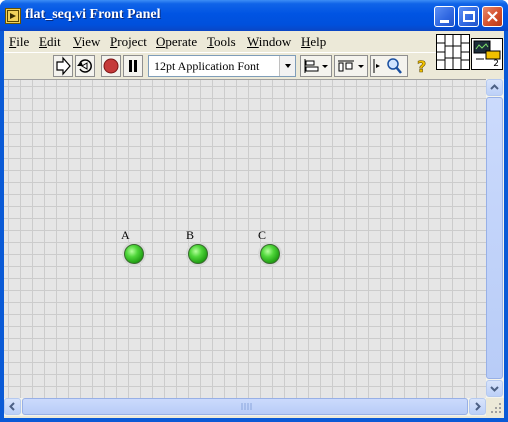  I want to click on minimize-button, so click(444, 16).